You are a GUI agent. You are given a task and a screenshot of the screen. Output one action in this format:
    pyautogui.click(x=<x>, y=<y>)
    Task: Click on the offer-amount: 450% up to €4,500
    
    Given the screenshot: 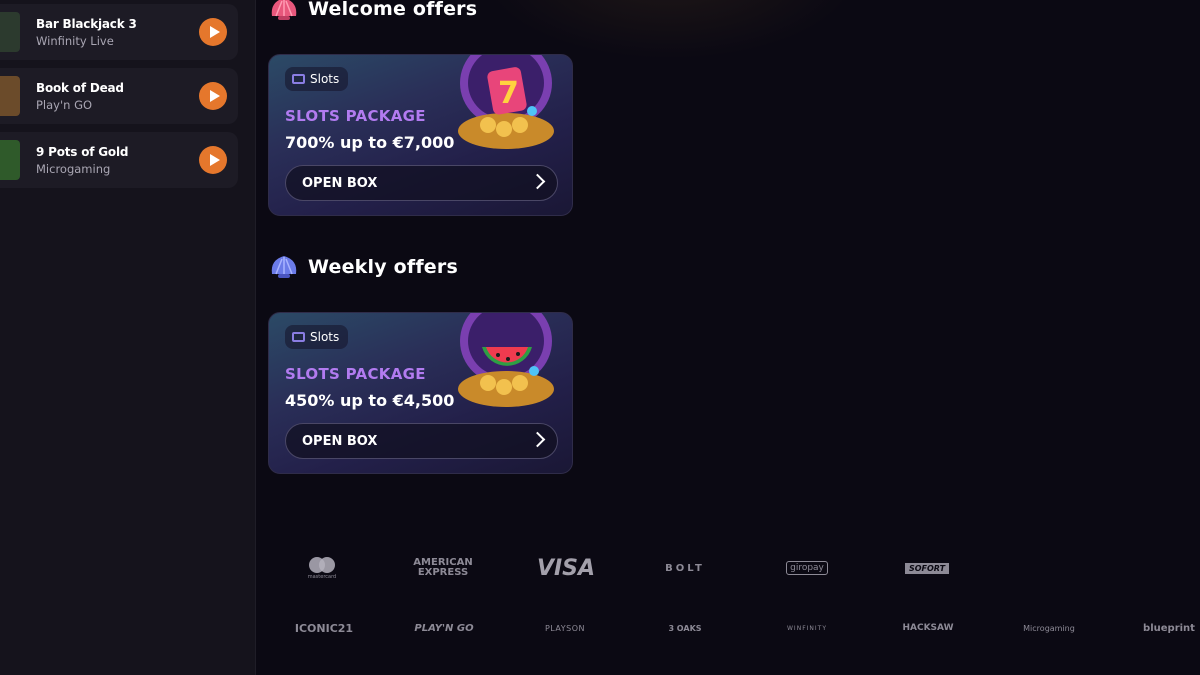 What is the action you would take?
    pyautogui.click(x=370, y=400)
    